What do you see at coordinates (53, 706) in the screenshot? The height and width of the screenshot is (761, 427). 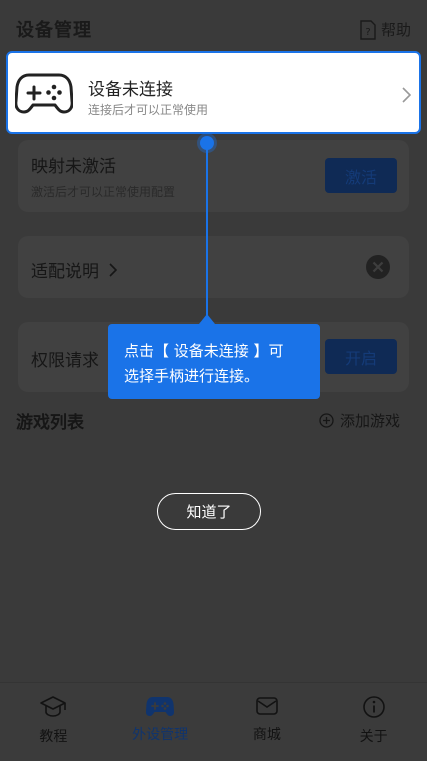 I see `graduation-cap-icon` at bounding box center [53, 706].